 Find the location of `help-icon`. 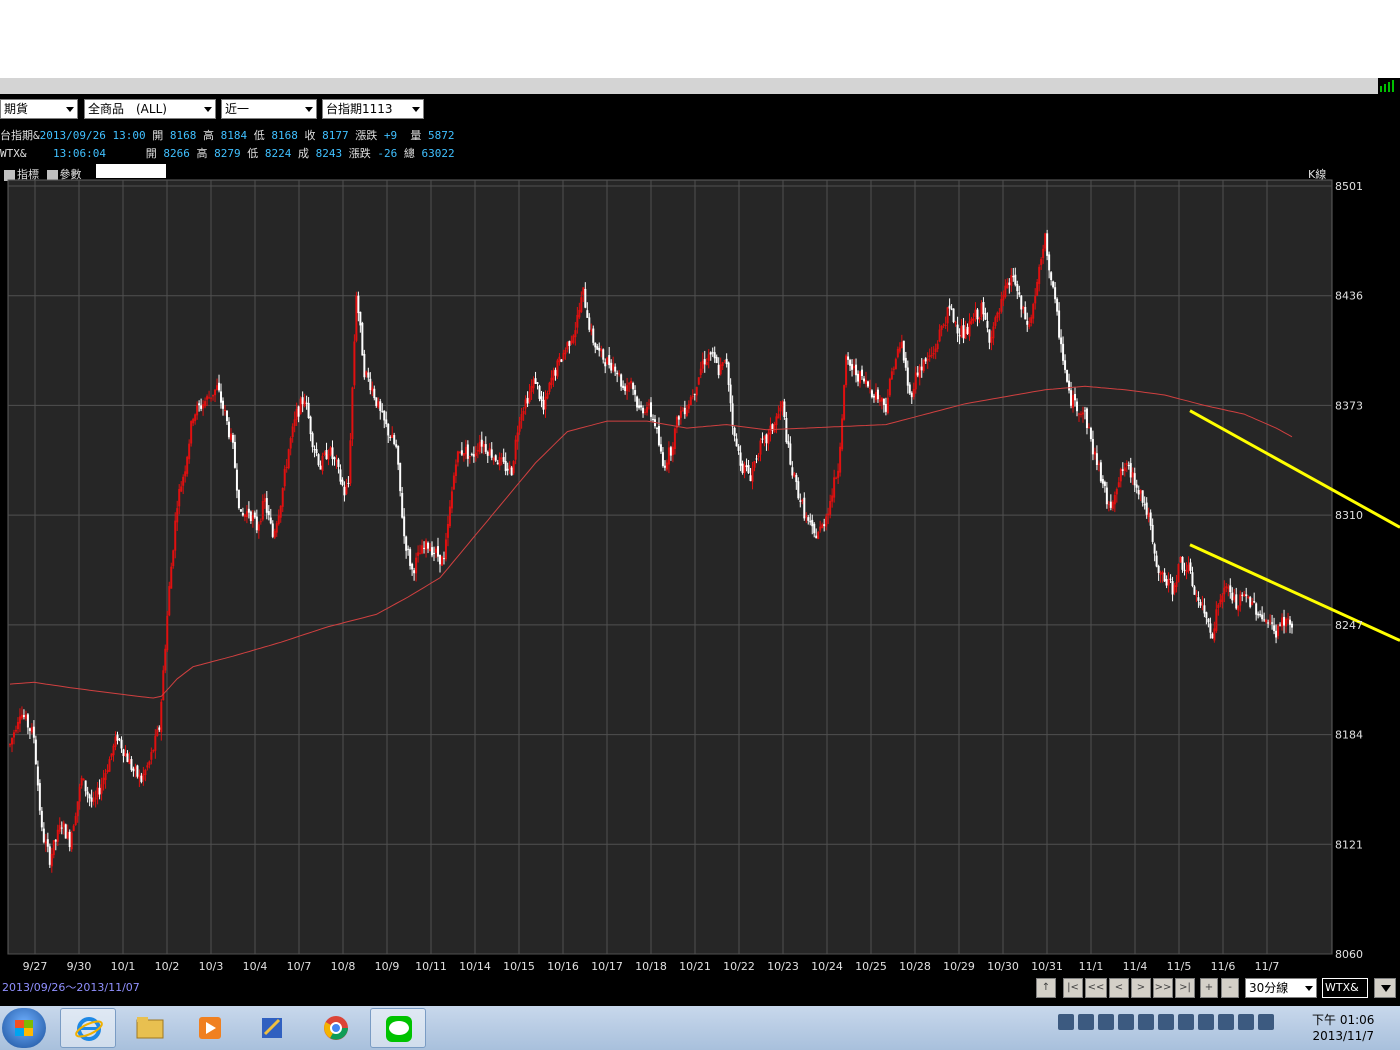

help-icon is located at coordinates (1146, 1022).